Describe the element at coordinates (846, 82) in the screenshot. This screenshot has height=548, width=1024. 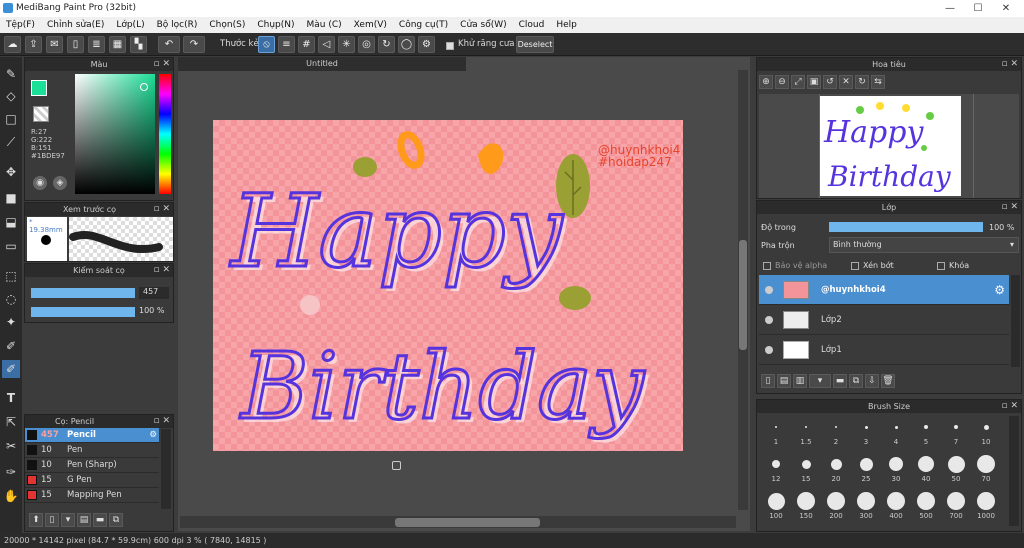
I see `reset-icon: ✕` at that location.